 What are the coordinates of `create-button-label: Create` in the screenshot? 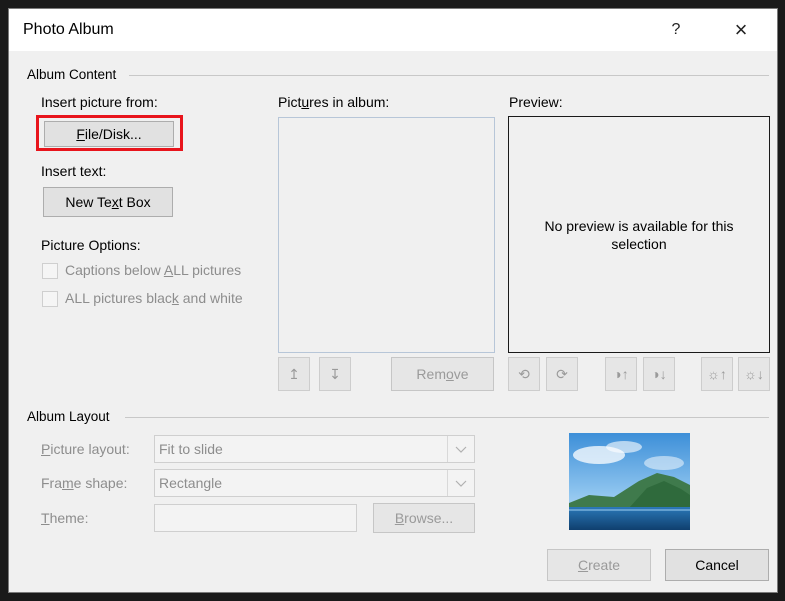 It's located at (599, 565).